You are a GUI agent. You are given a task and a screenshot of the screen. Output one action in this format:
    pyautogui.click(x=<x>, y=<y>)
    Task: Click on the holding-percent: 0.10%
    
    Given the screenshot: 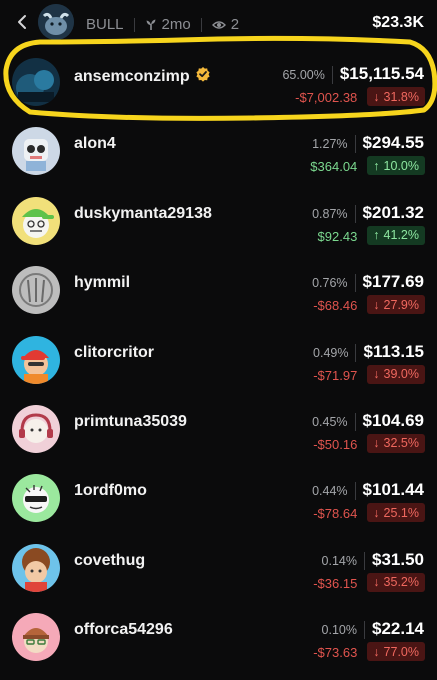 What is the action you would take?
    pyautogui.click(x=339, y=630)
    